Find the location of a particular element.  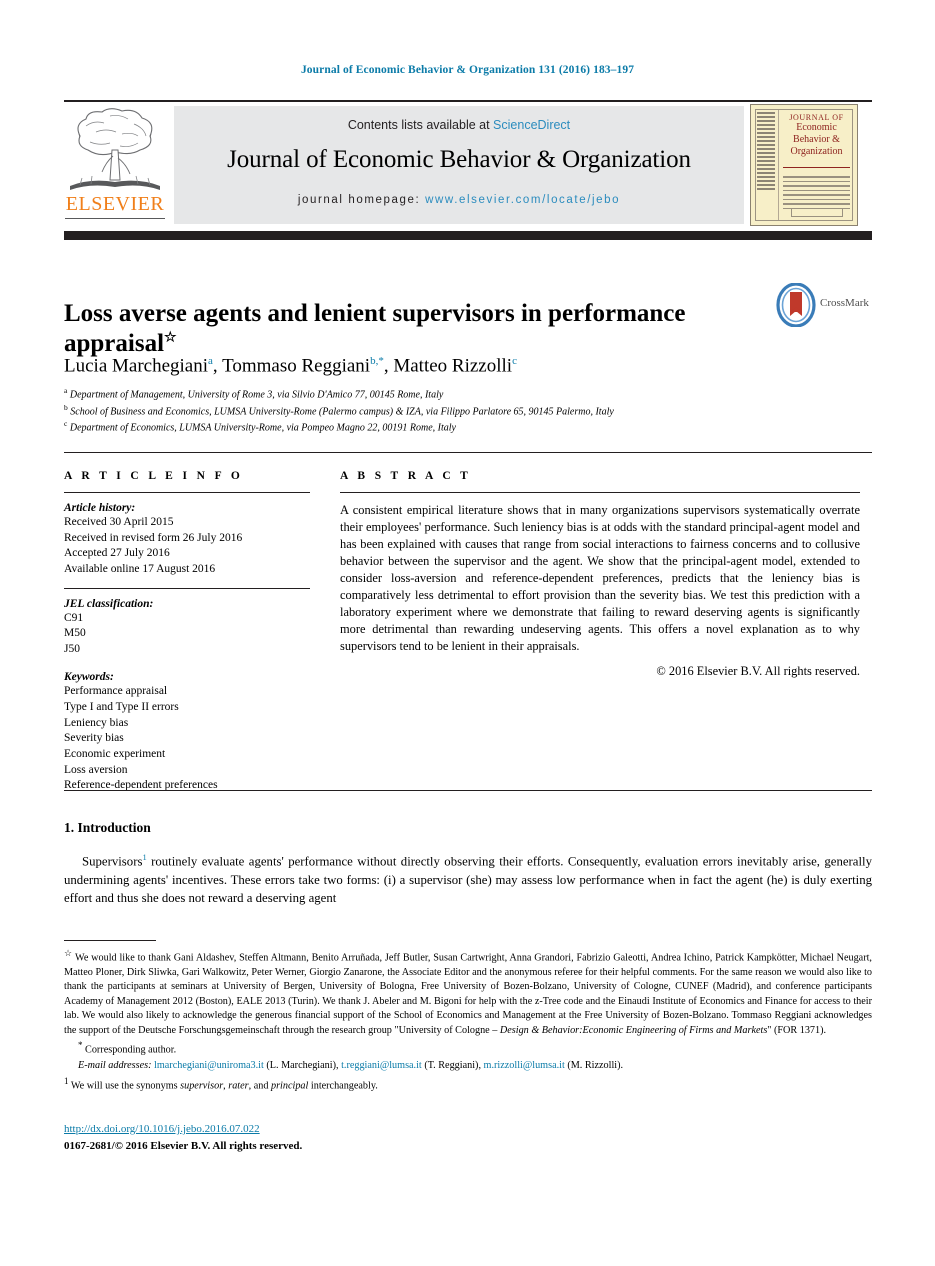

keyword-item: Loss aversion is located at coordinates (96, 769).